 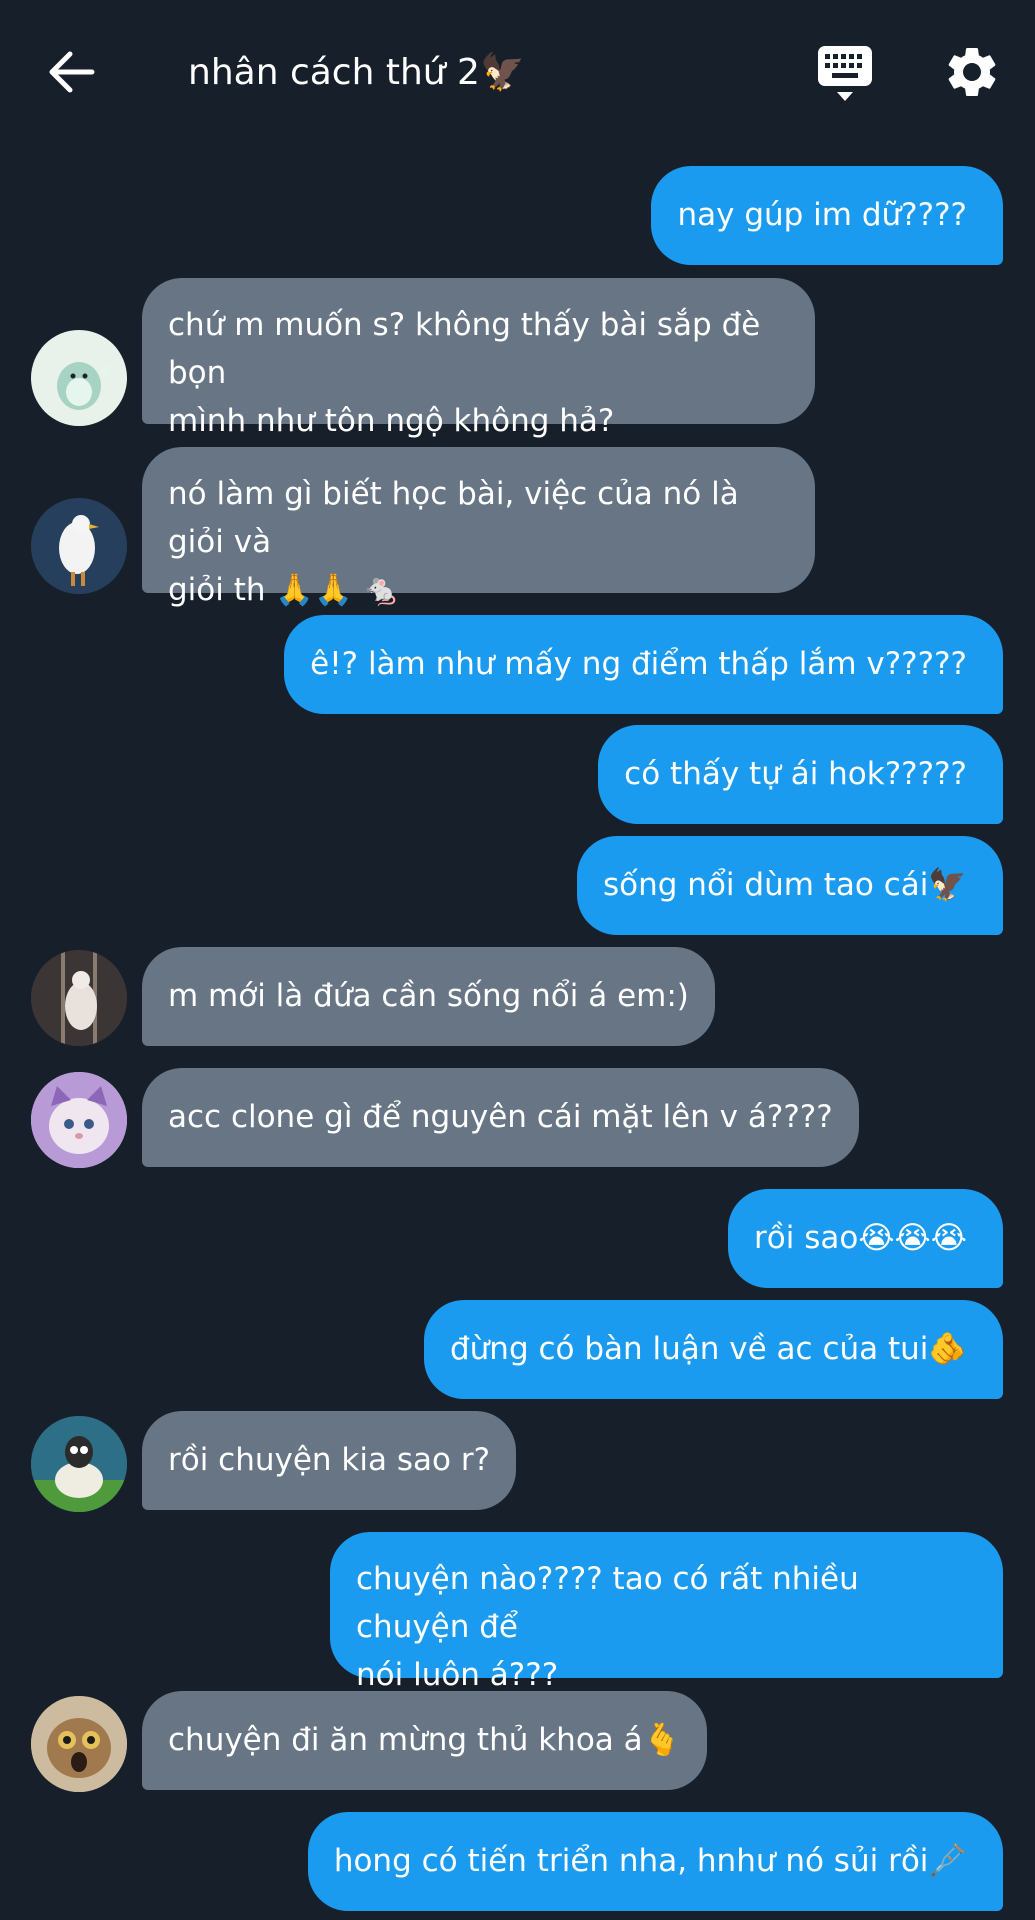 I want to click on gear-icon, so click(x=972, y=71).